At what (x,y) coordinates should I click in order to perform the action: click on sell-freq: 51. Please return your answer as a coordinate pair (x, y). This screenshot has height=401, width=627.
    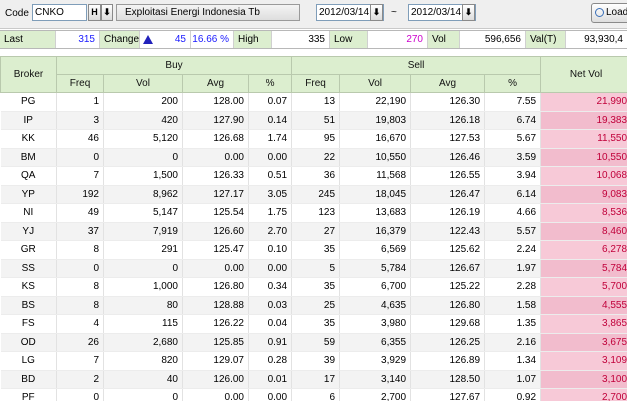
    Looking at the image, I should click on (316, 120).